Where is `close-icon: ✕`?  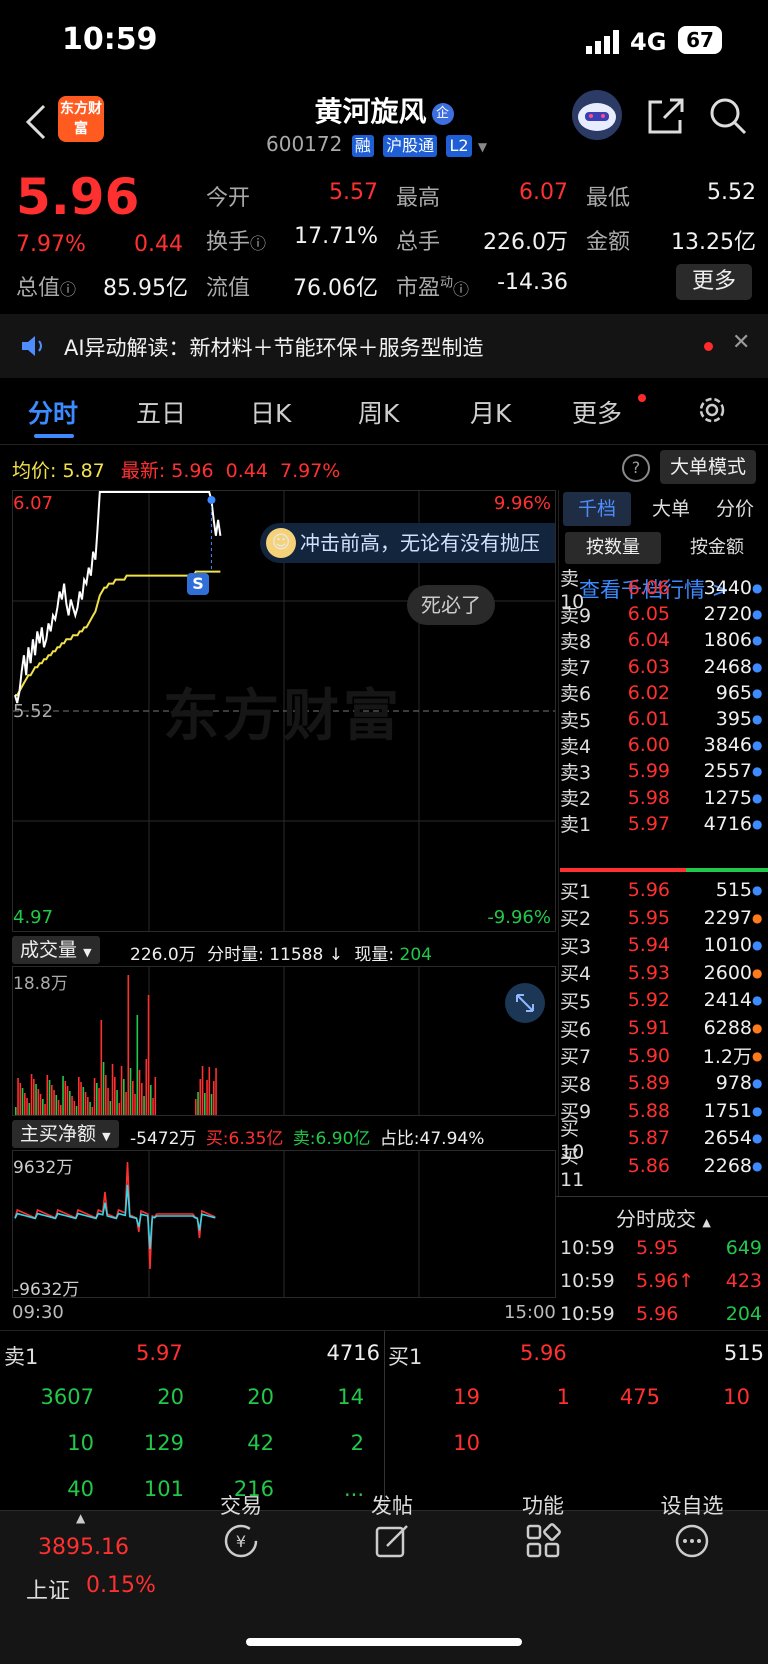 close-icon: ✕ is located at coordinates (741, 342).